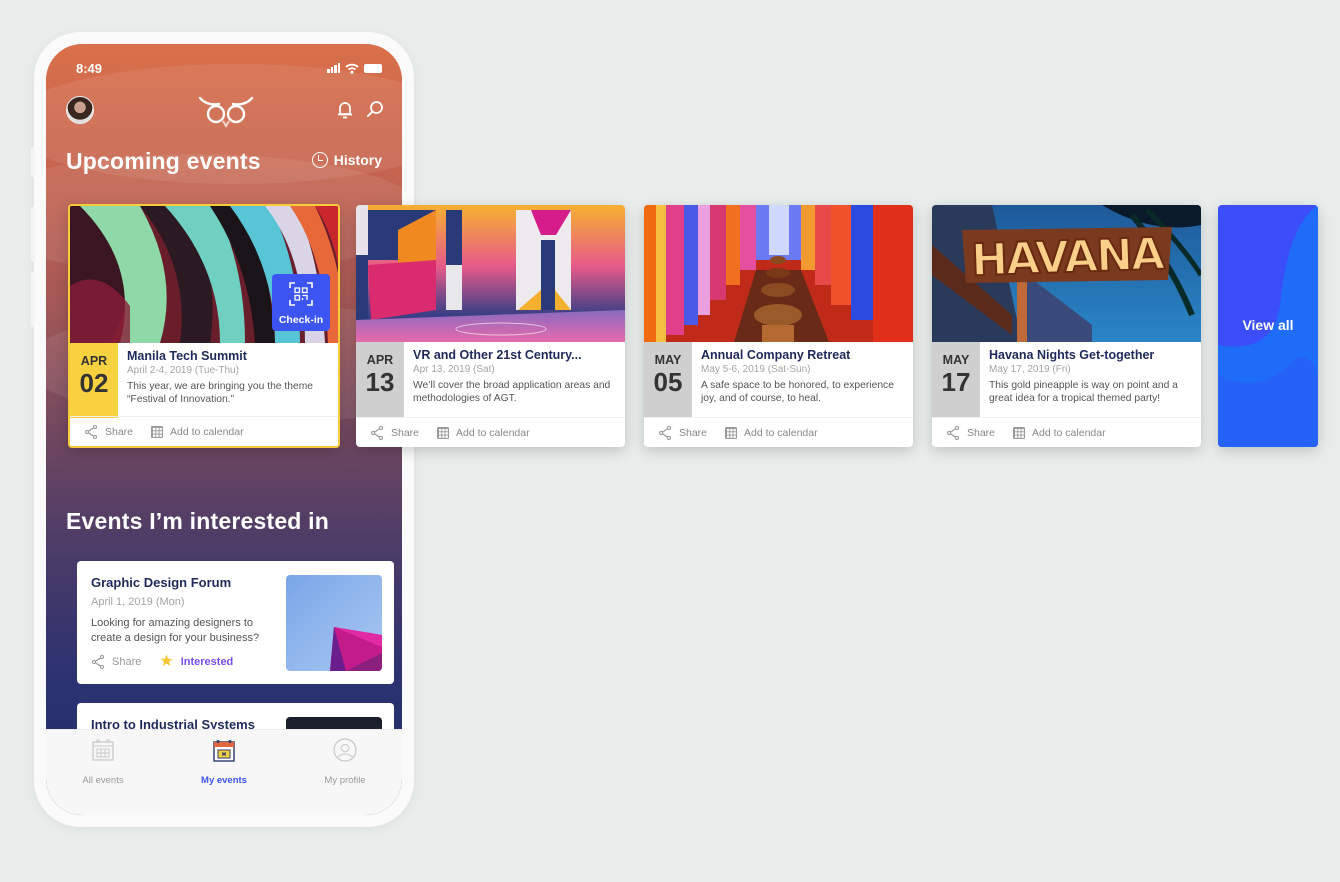 The width and height of the screenshot is (1340, 882). What do you see at coordinates (103, 780) in the screenshot?
I see `tab-label: All events` at bounding box center [103, 780].